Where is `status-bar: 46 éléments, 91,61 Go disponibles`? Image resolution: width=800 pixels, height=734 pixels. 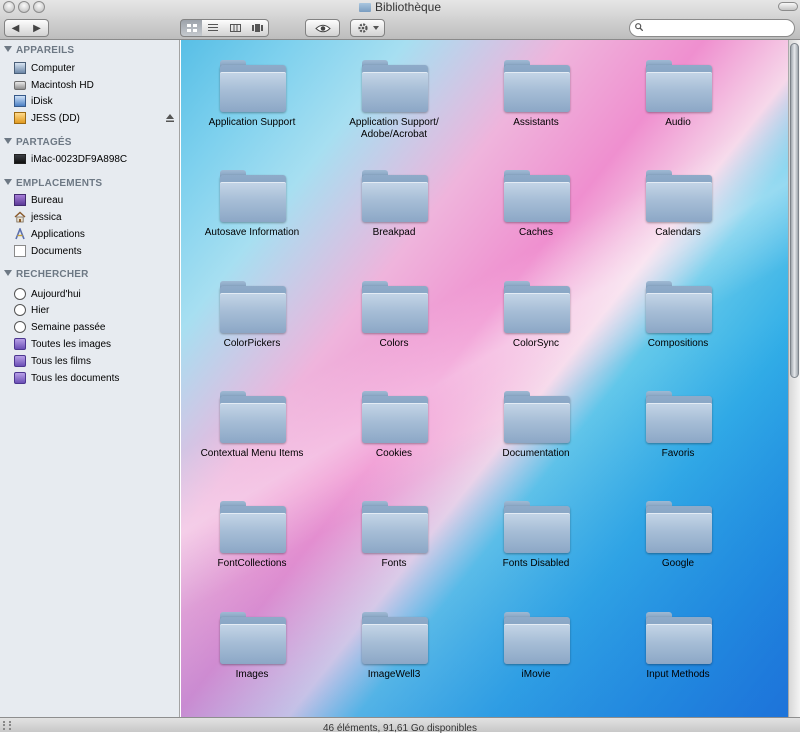
status-bar: 46 éléments, 91,61 Go disponibles is located at coordinates (400, 725).